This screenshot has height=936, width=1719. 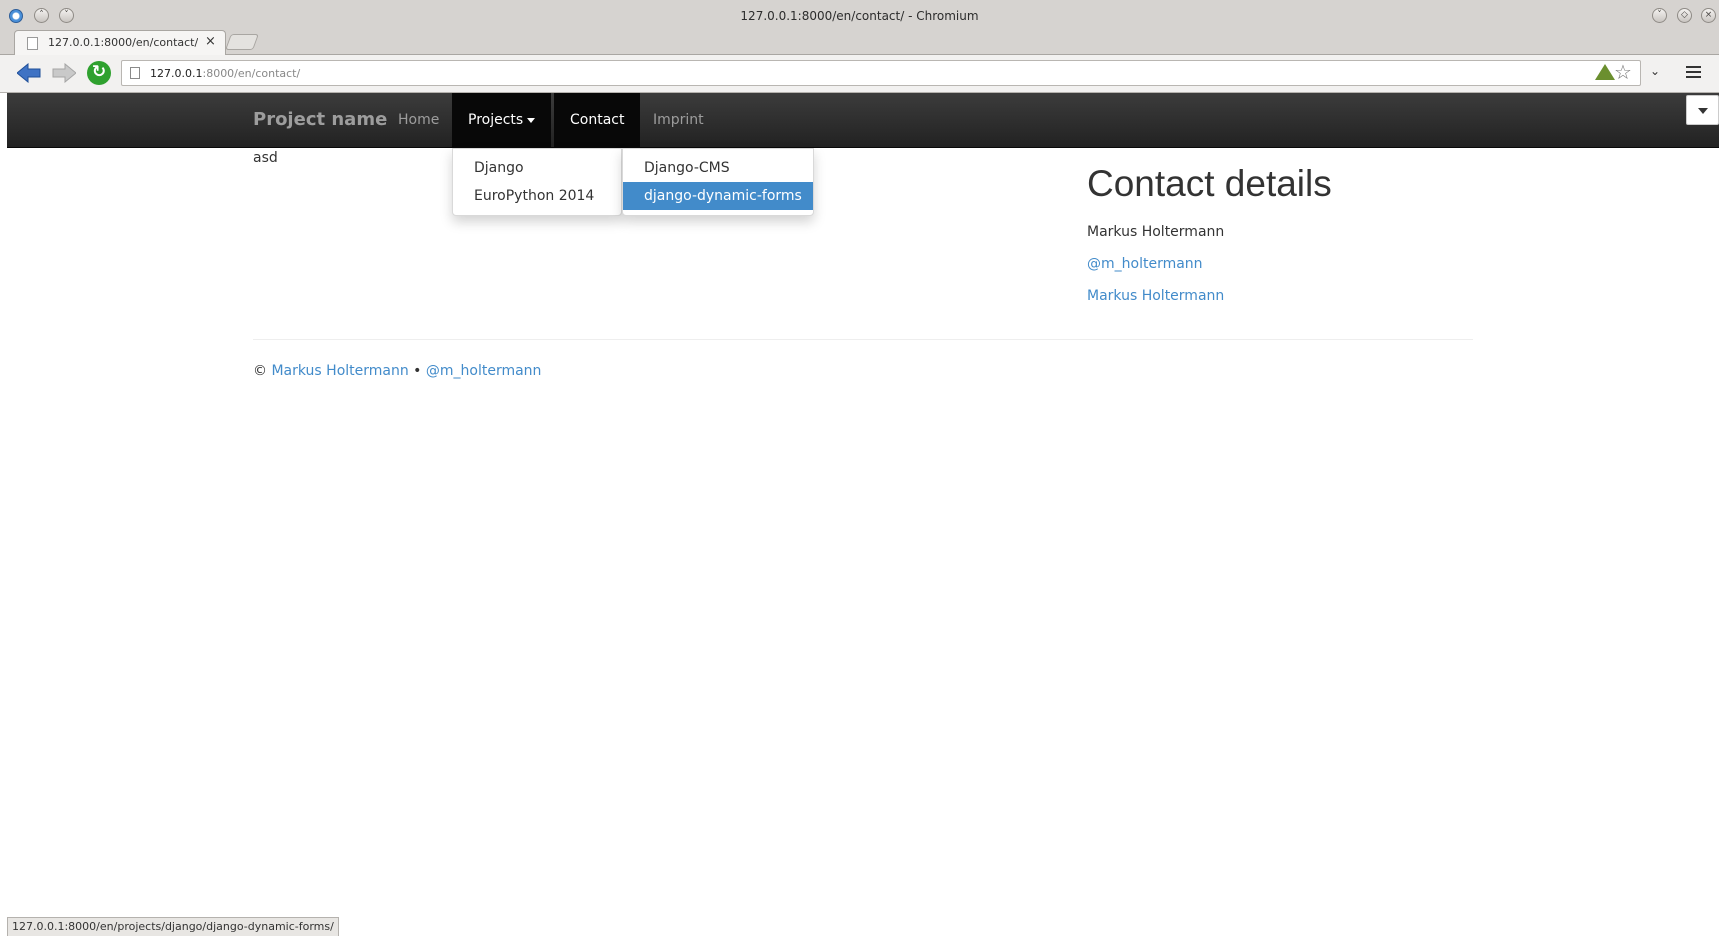 What do you see at coordinates (64, 73) in the screenshot?
I see `forward-icon` at bounding box center [64, 73].